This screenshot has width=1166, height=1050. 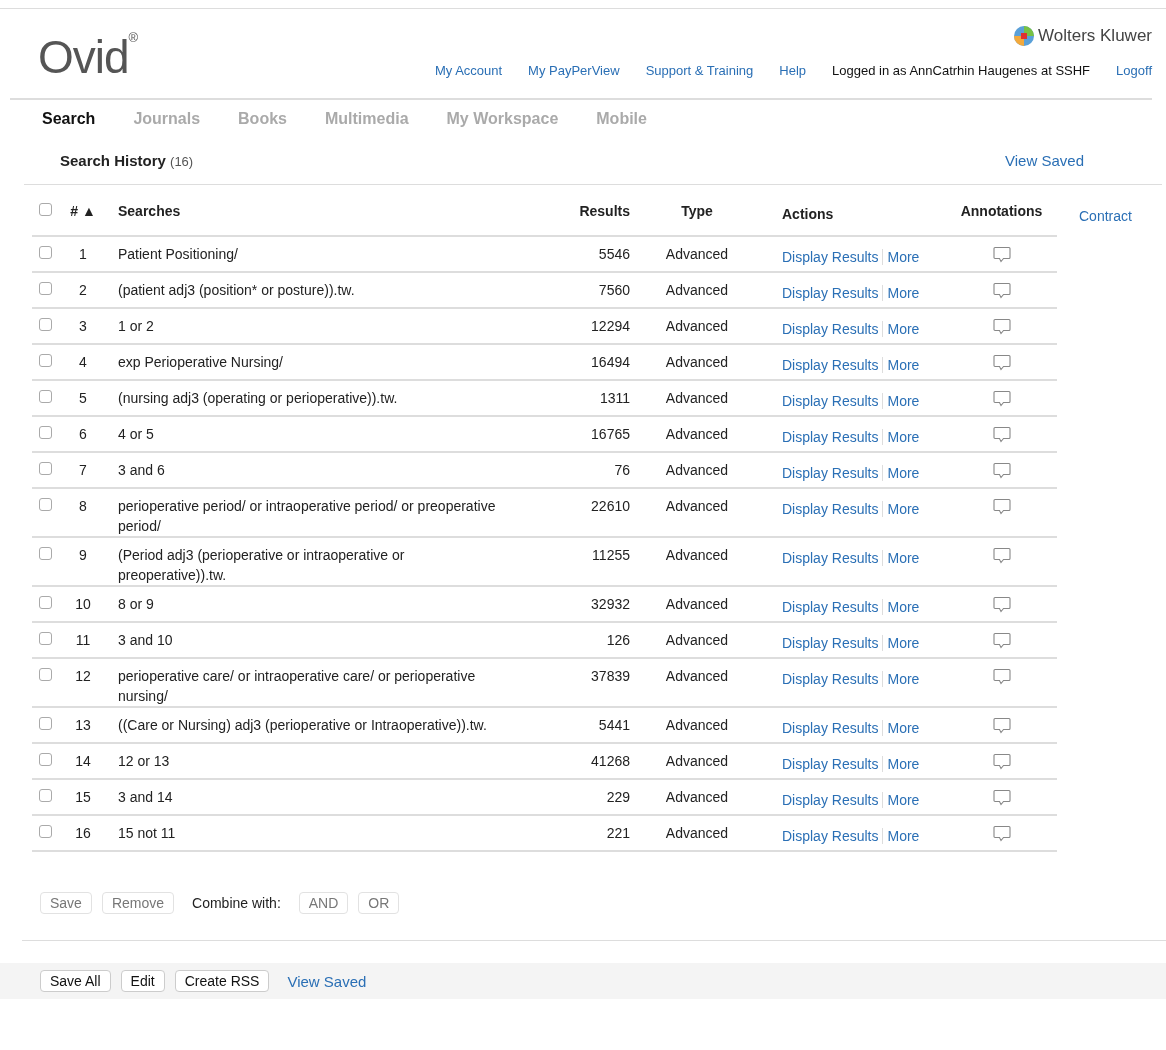 I want to click on table-cell-text: (nursing adj3 (operating or perioperative)).tw., so click(x=258, y=398).